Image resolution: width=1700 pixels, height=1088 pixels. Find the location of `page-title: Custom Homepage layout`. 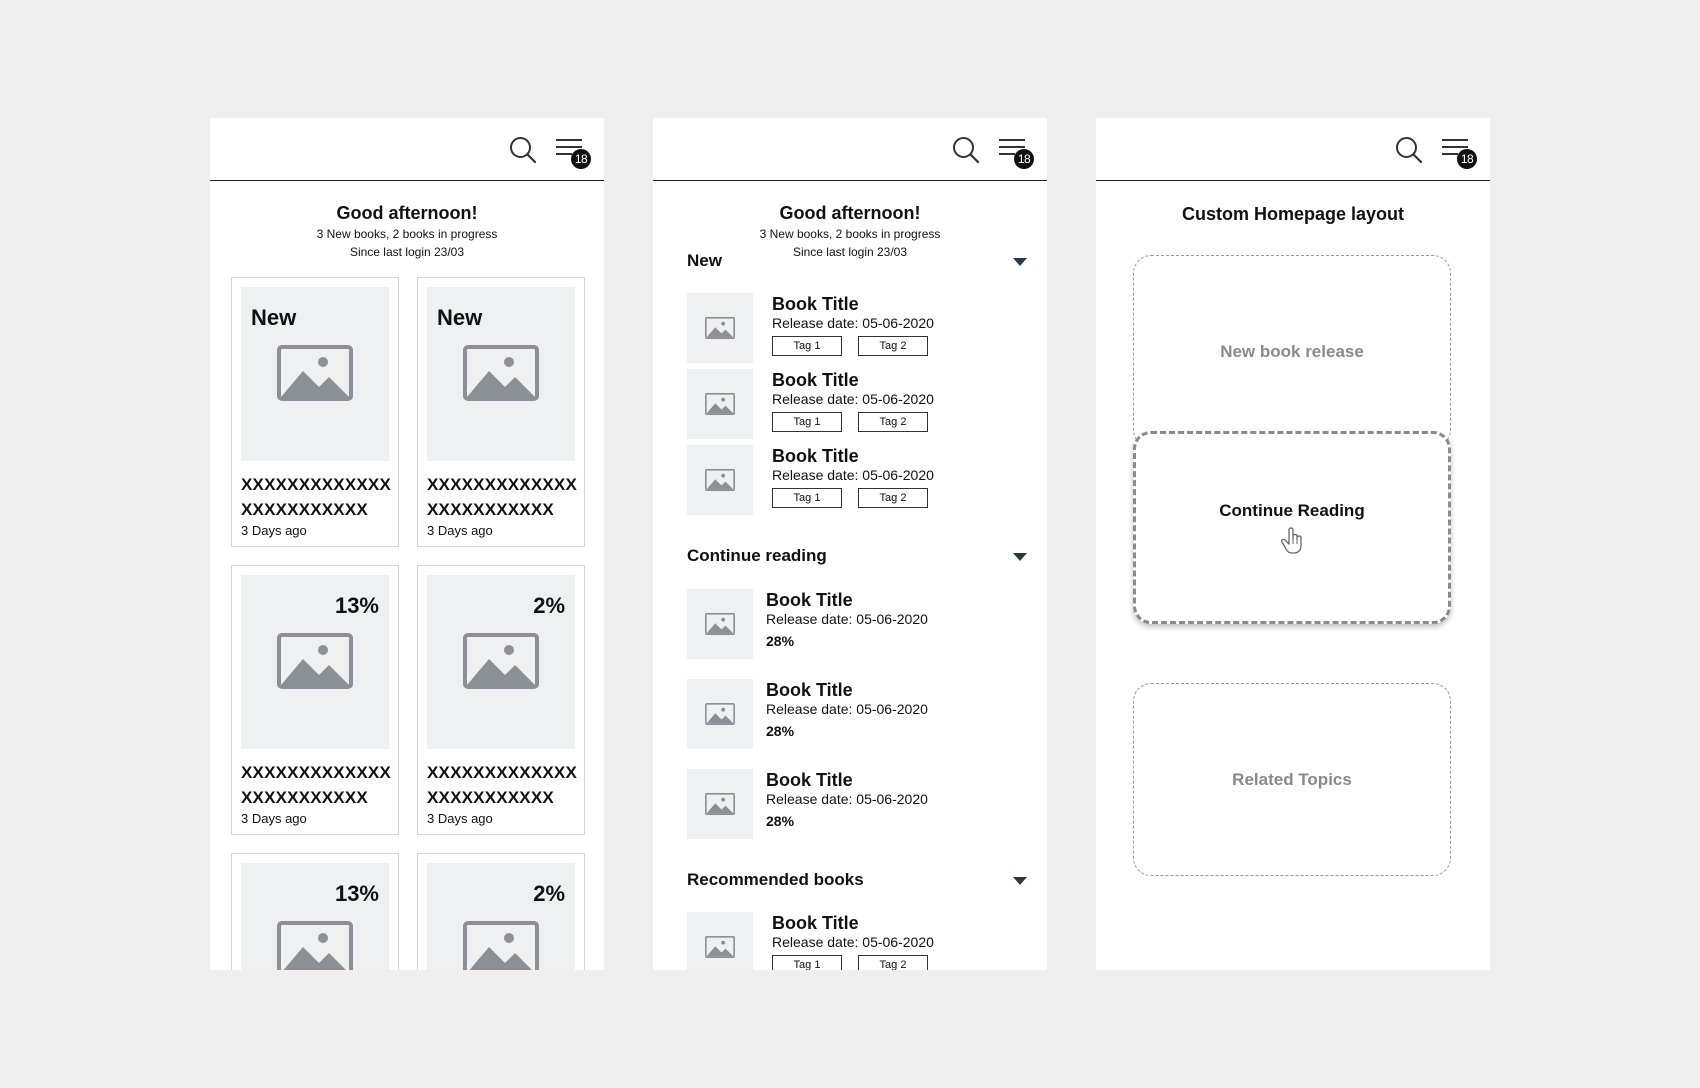

page-title: Custom Homepage layout is located at coordinates (1293, 214).